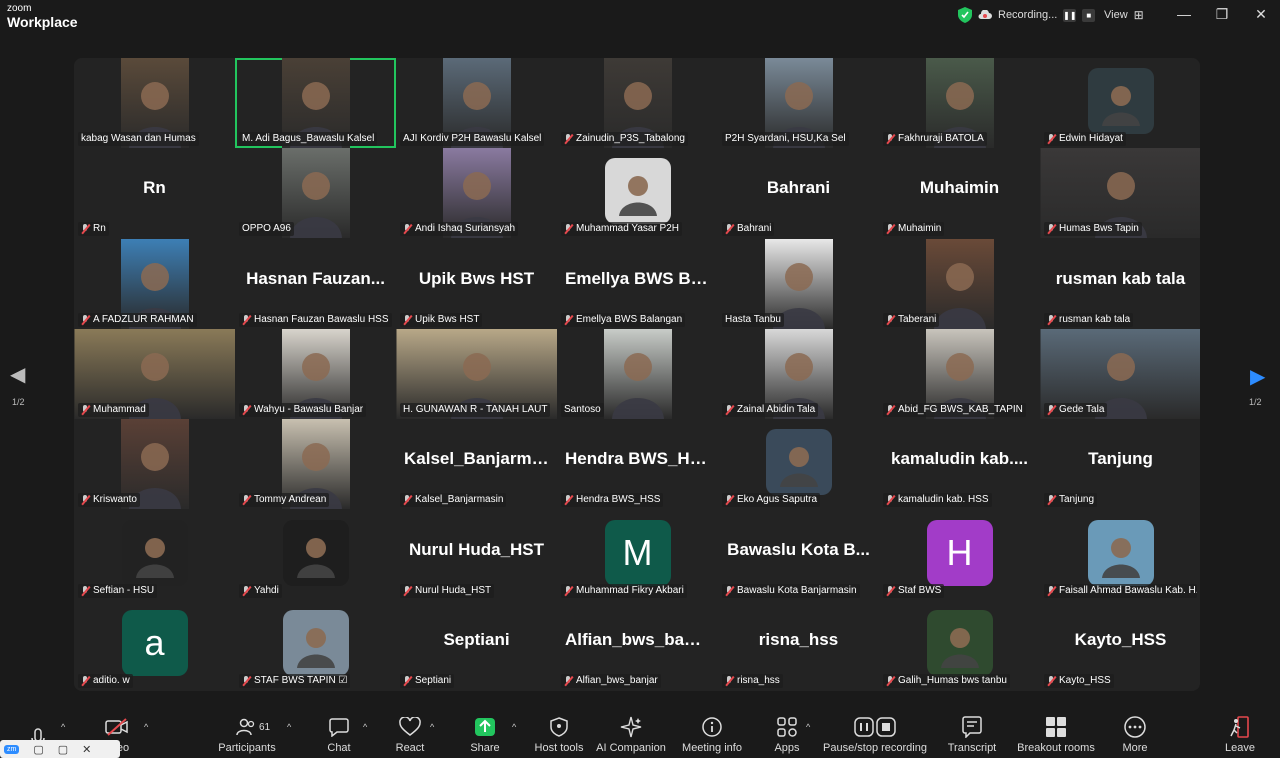 The height and width of the screenshot is (758, 1280). I want to click on video-tile: Gede Tala, so click(1120, 374).